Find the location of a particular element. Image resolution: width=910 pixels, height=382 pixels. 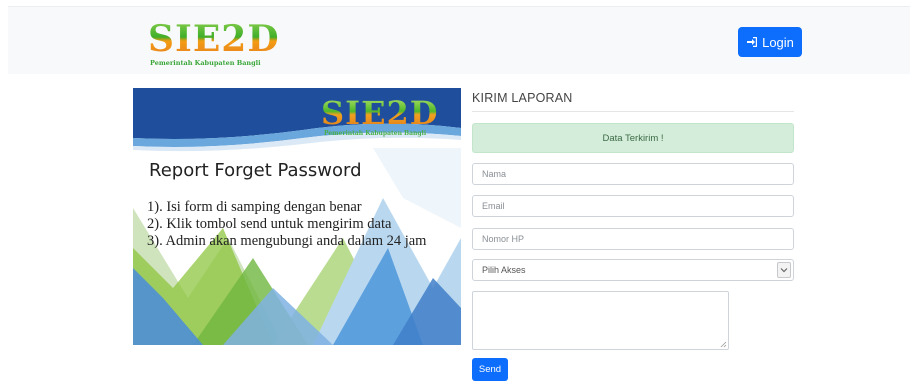

banner-logo-title: SIE2D is located at coordinates (380, 113).